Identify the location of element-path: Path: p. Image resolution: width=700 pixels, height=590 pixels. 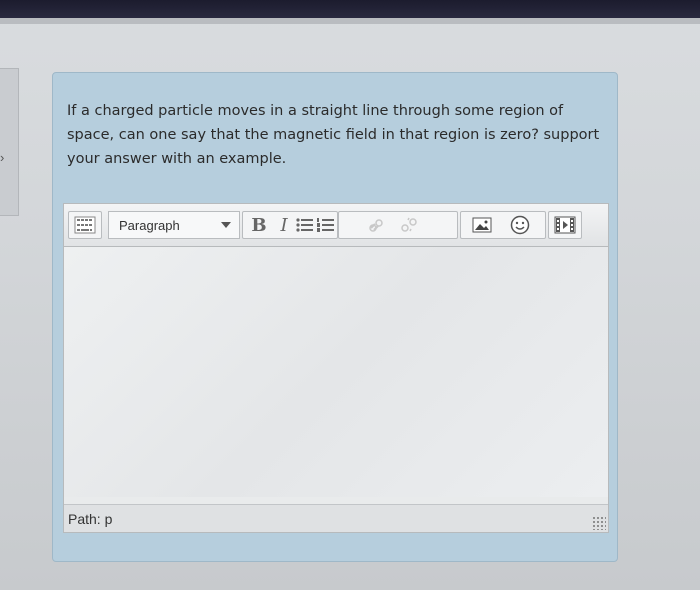
(90, 518).